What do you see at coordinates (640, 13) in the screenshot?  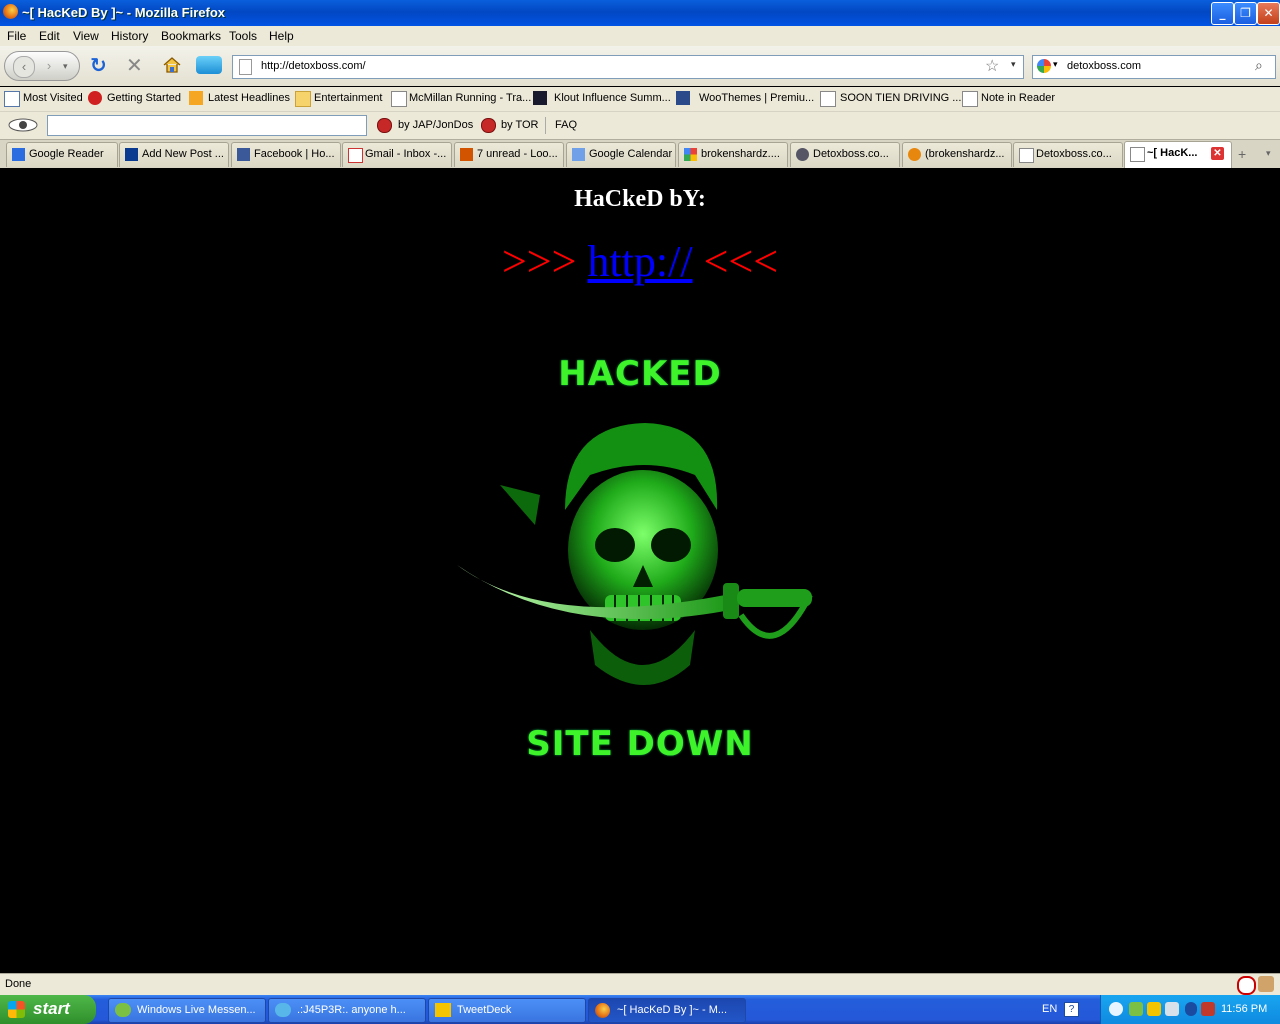 I see `window-title-bar: ~[ HacKeD By ]~ - Mozilla Firefox _ ❐ ✕` at bounding box center [640, 13].